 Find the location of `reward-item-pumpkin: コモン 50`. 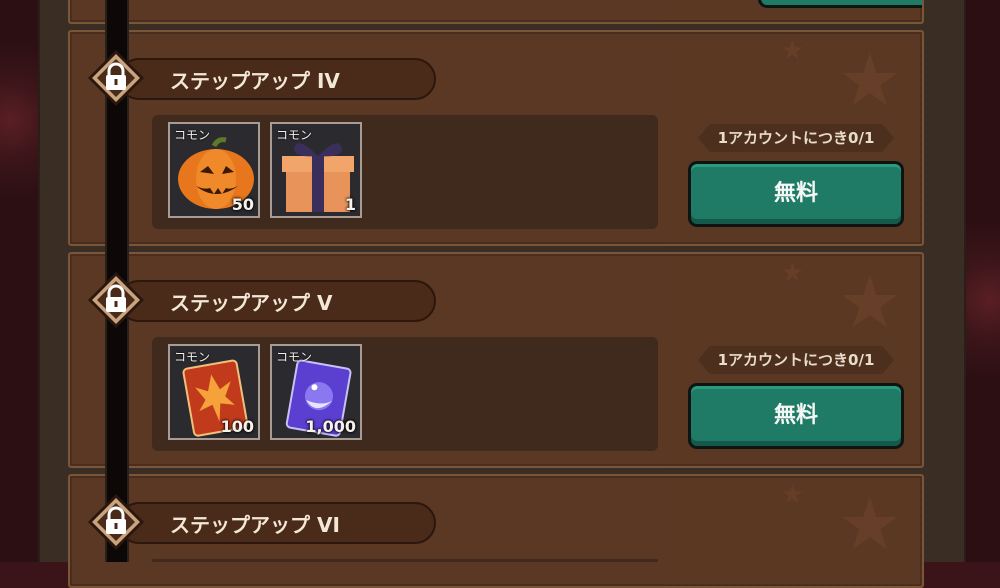

reward-item-pumpkin: コモン 50 is located at coordinates (214, 170).